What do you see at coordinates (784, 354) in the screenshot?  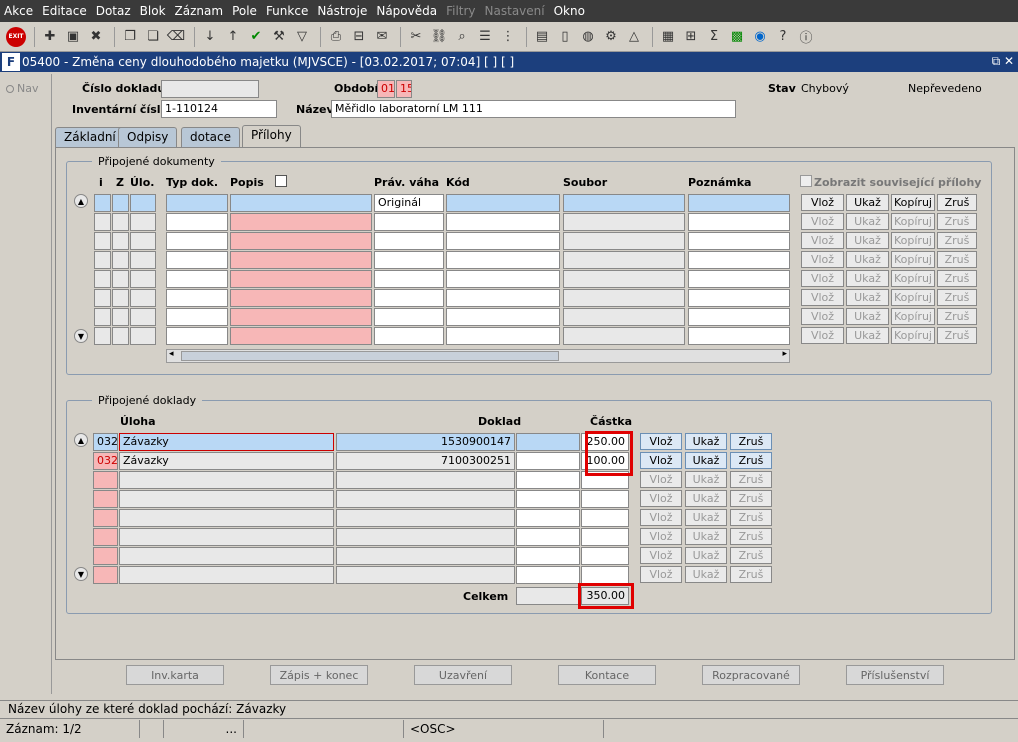 I see `scroll-right-icon: ▸` at bounding box center [784, 354].